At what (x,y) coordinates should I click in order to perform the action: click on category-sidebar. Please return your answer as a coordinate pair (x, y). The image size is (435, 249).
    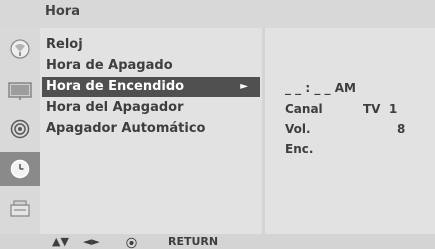
    Looking at the image, I should click on (20, 131).